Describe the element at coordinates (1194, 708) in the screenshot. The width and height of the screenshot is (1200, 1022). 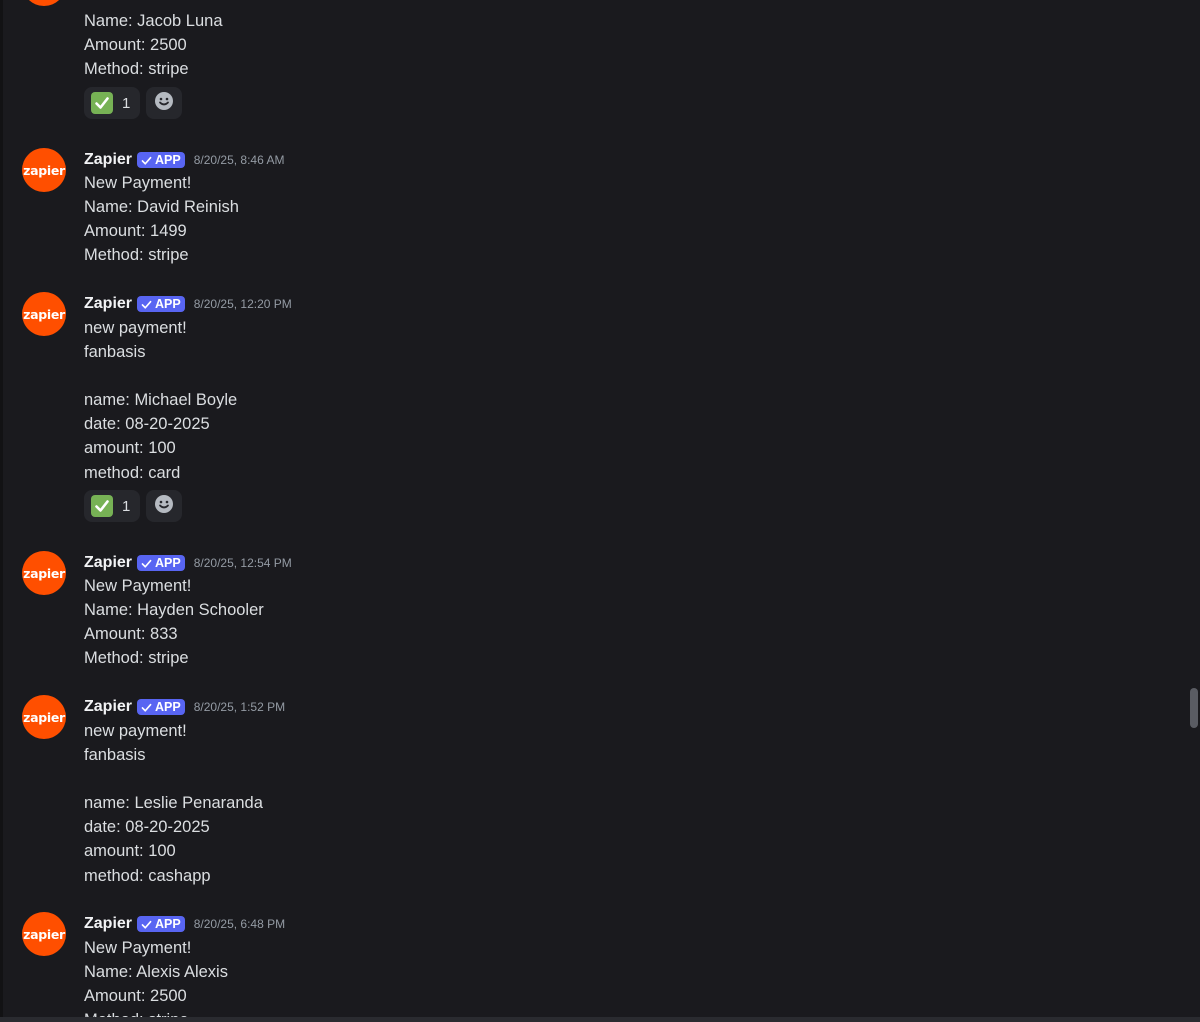
I see `scrollbar-thumb` at that location.